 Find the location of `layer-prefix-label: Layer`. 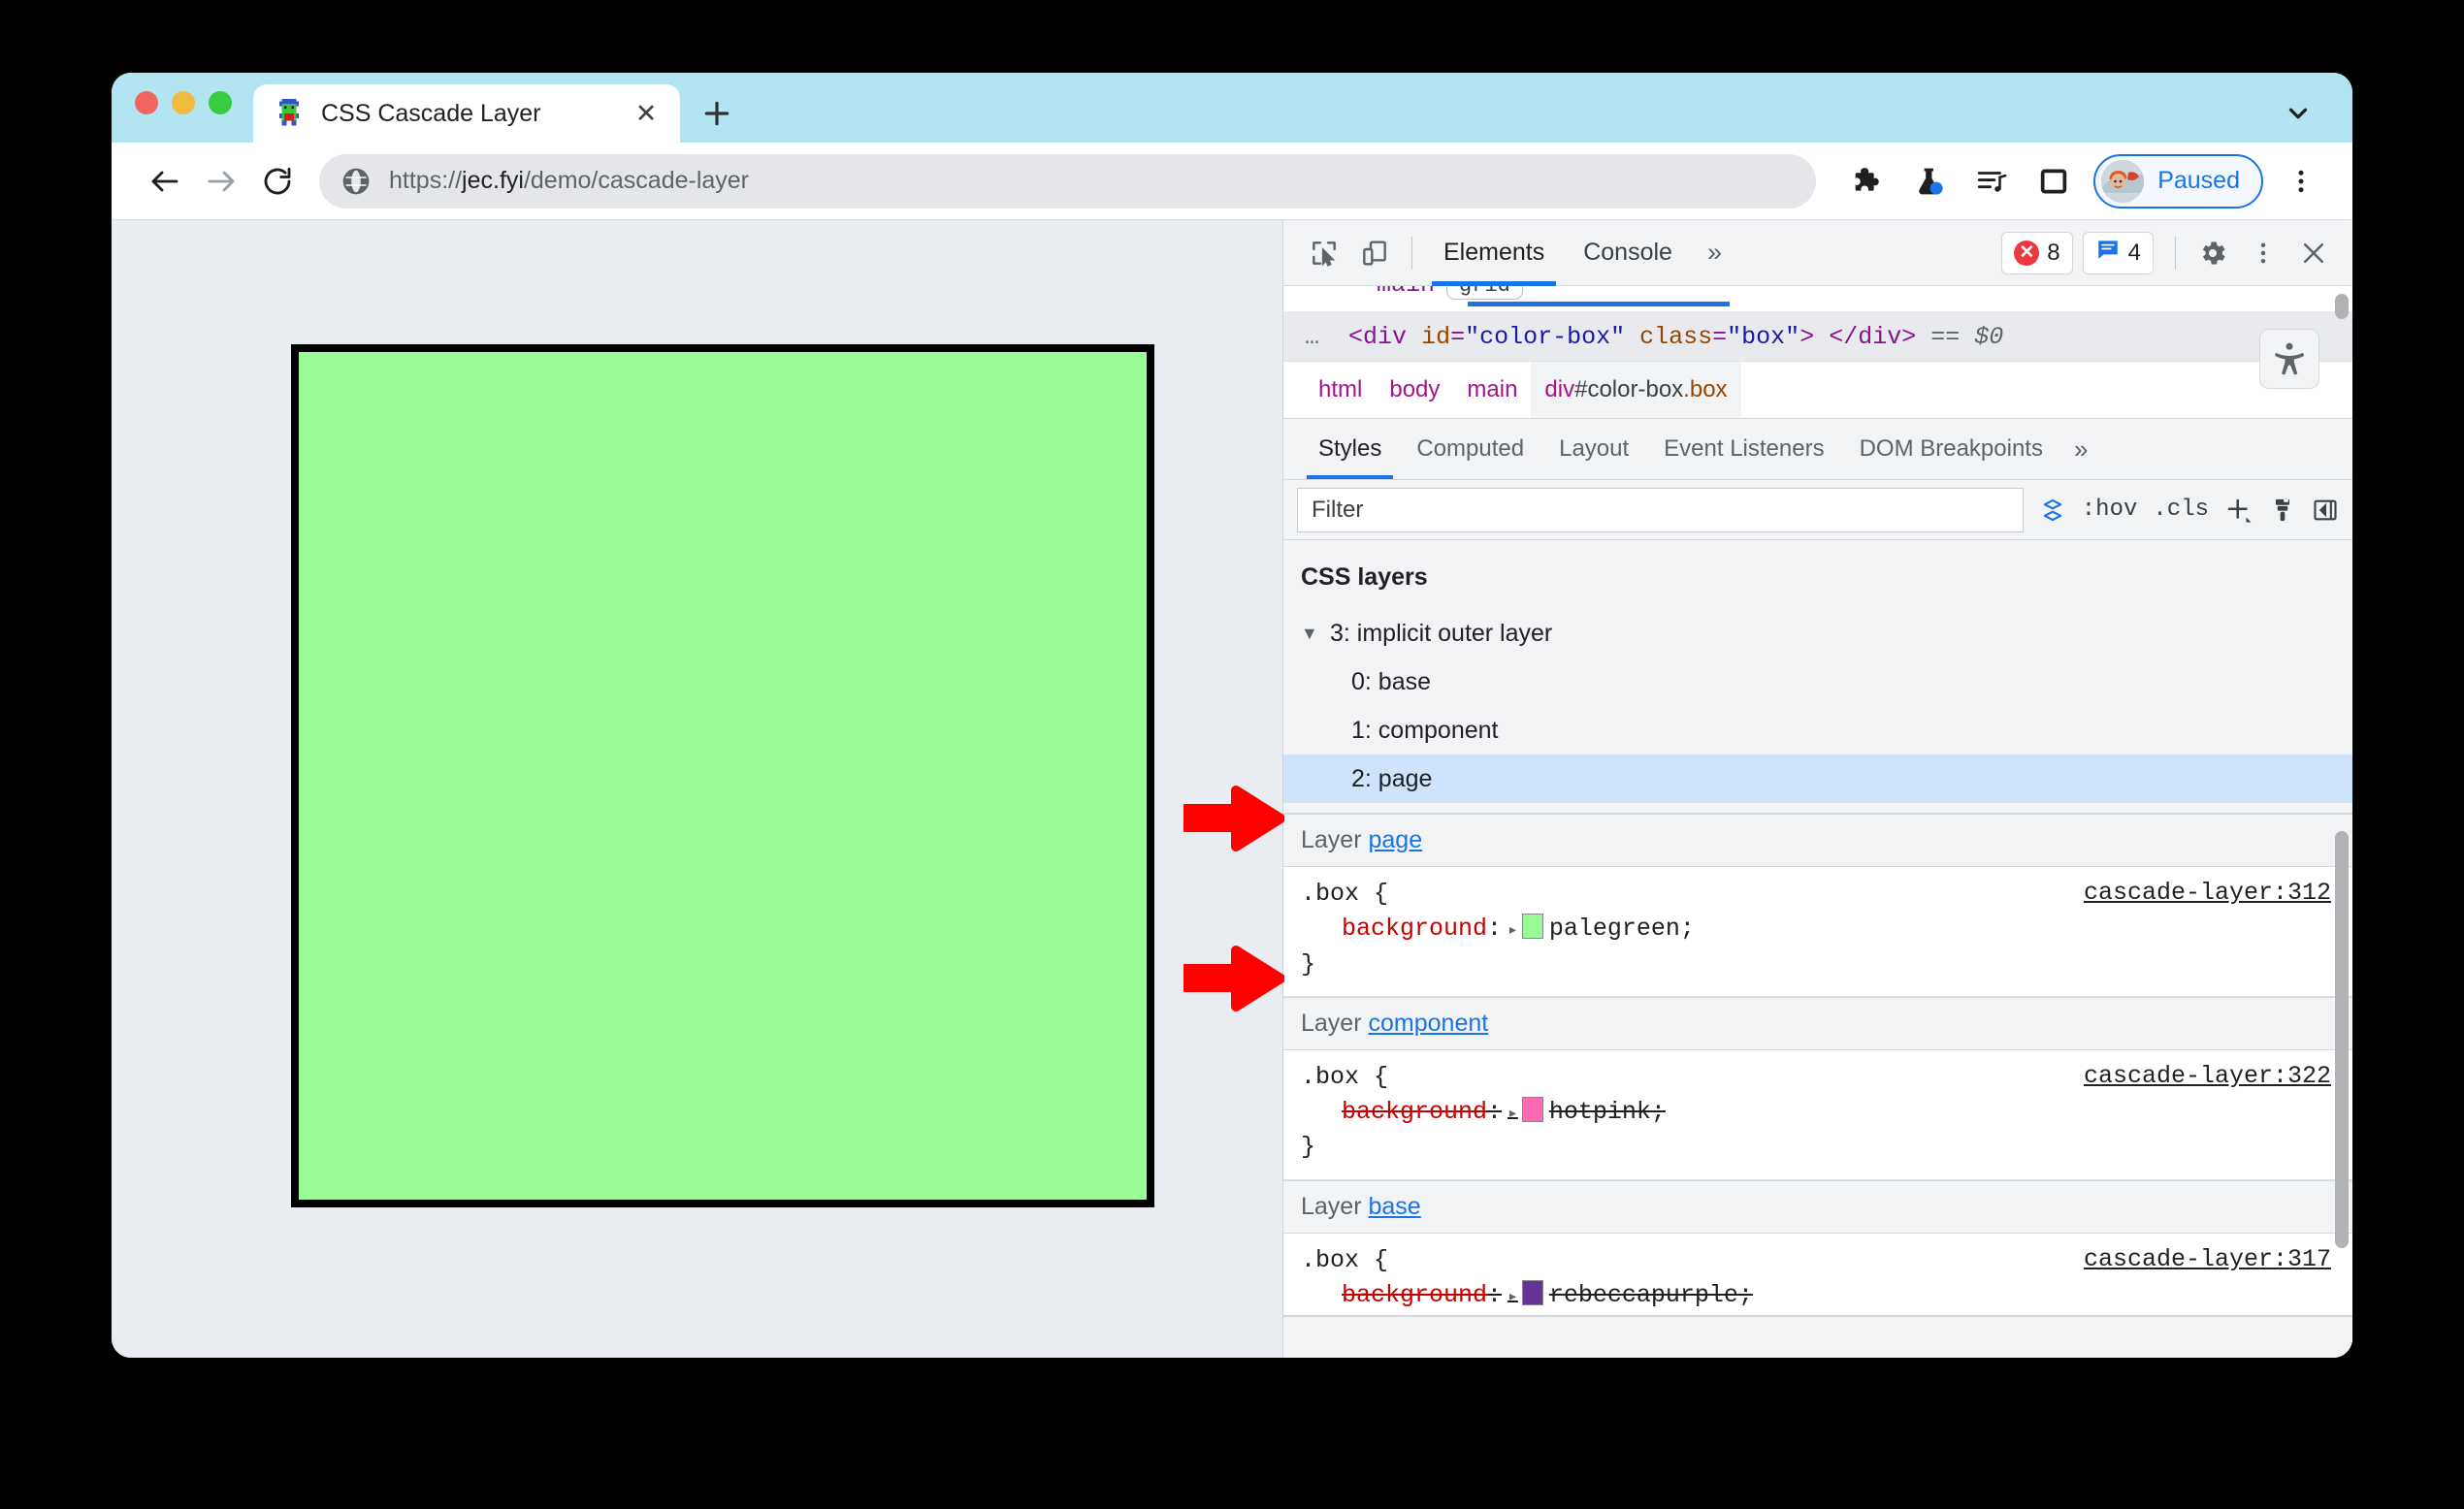

layer-prefix-label: Layer is located at coordinates (1331, 1023).